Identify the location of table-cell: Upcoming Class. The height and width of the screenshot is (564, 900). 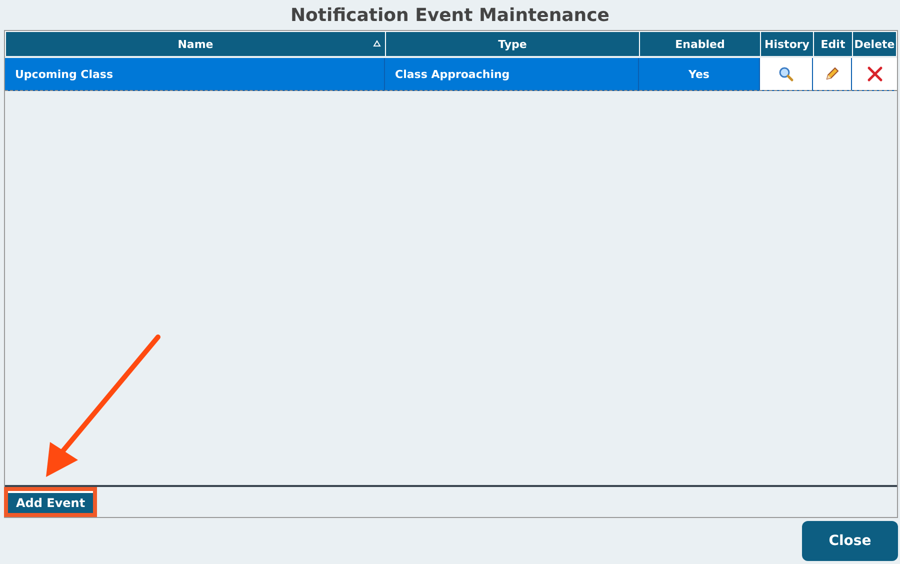
(194, 74).